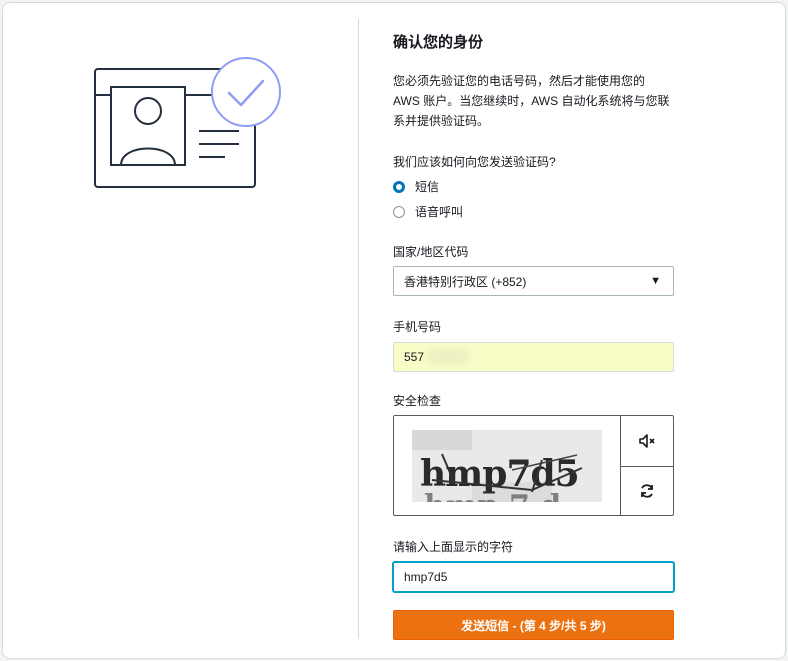 Image resolution: width=788 pixels, height=661 pixels. What do you see at coordinates (187, 122) in the screenshot?
I see `identity-card-illustration` at bounding box center [187, 122].